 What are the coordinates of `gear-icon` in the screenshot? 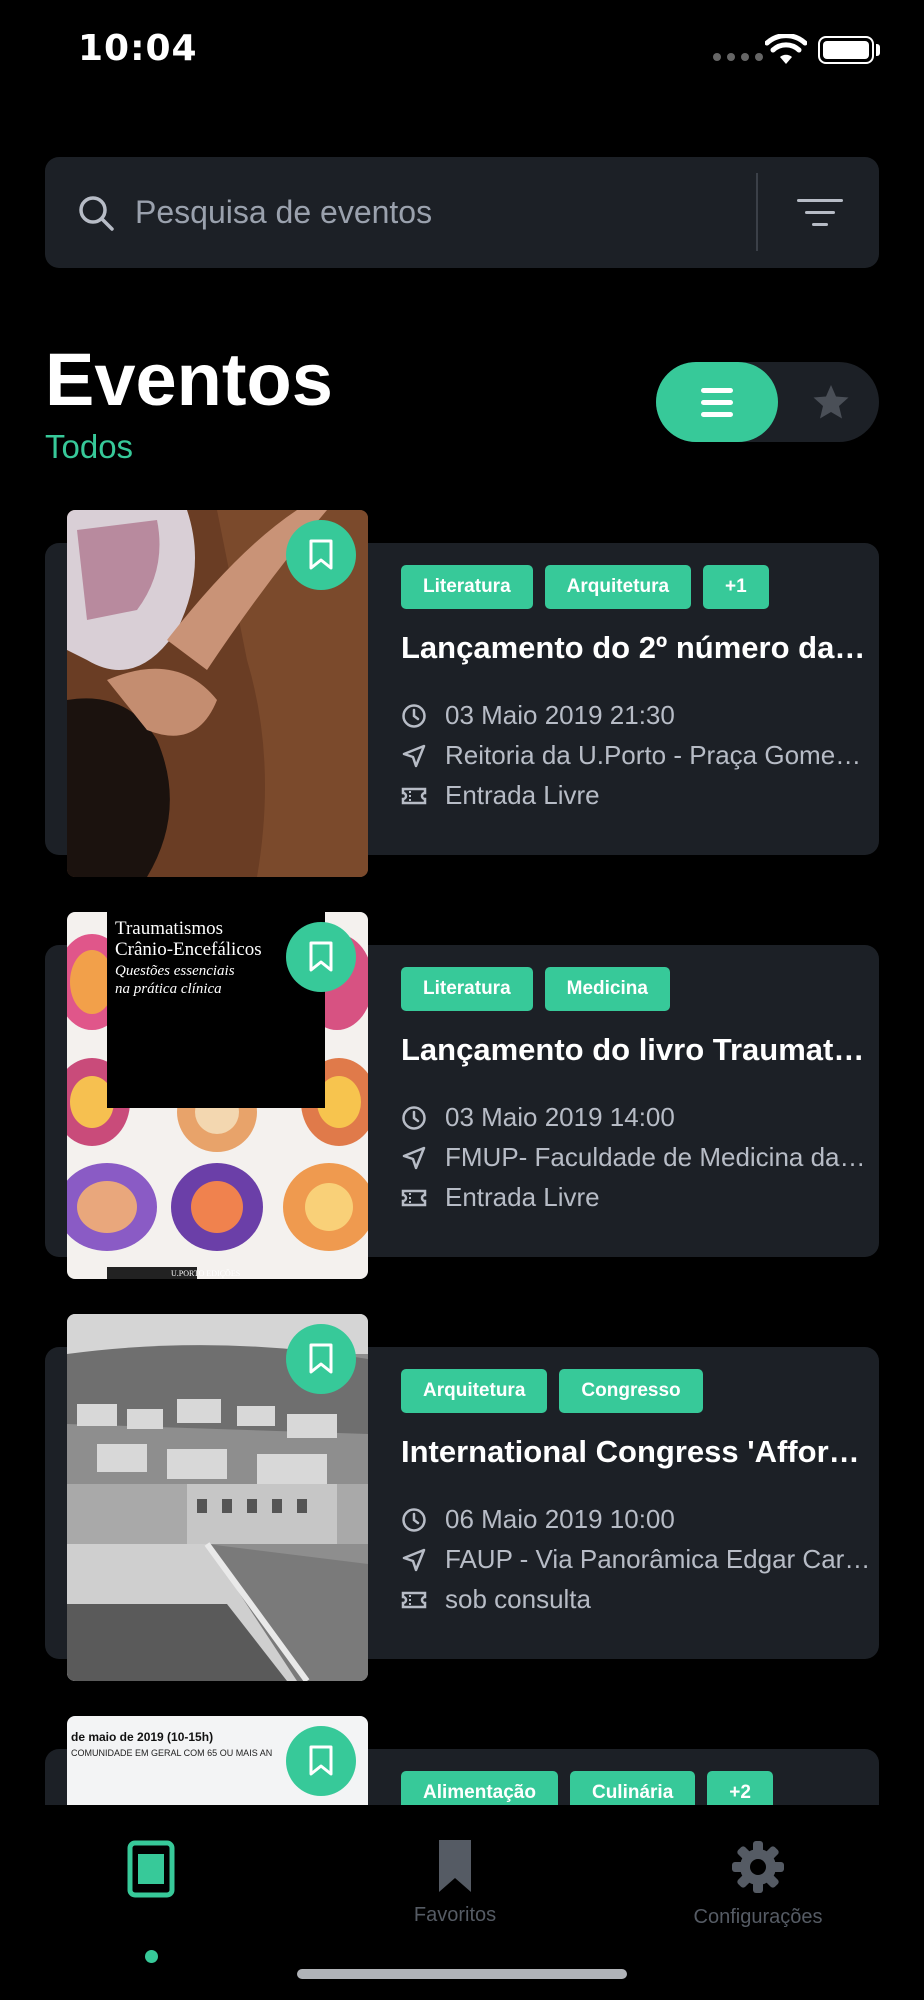 It's located at (758, 1867).